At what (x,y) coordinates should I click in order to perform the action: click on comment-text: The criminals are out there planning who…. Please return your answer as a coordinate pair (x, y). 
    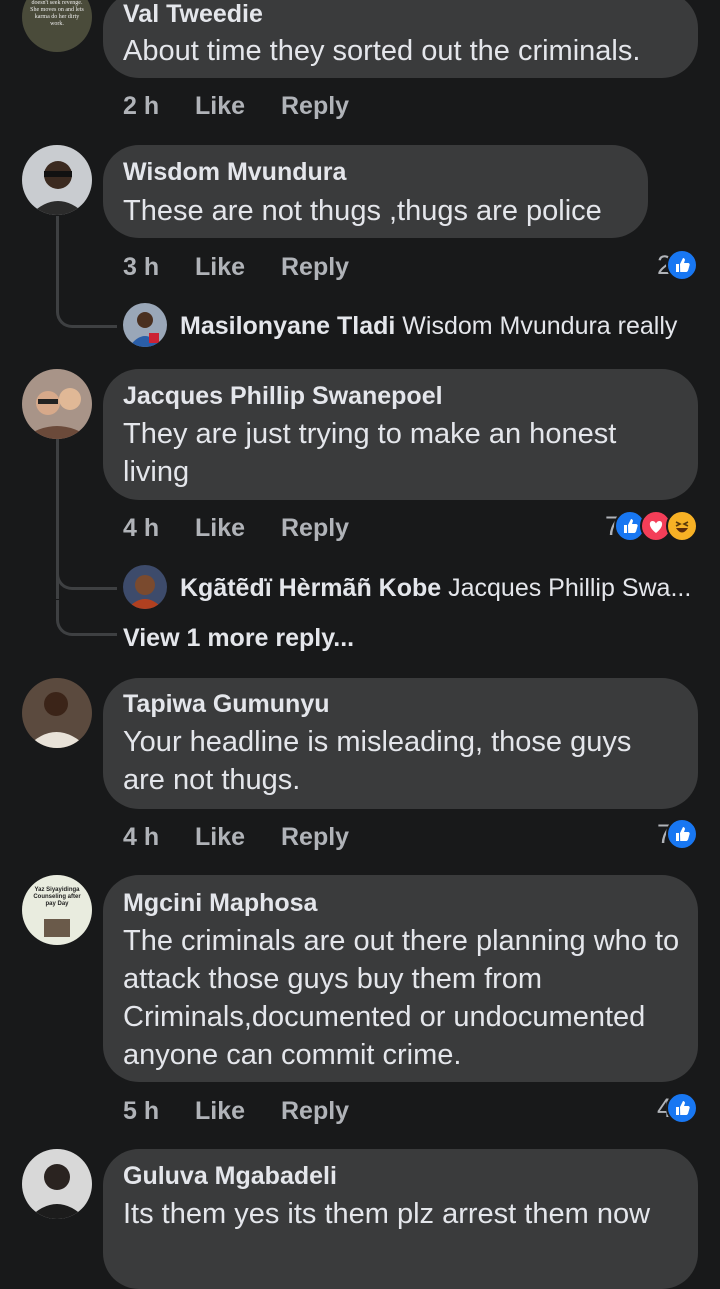
    Looking at the image, I should click on (401, 998).